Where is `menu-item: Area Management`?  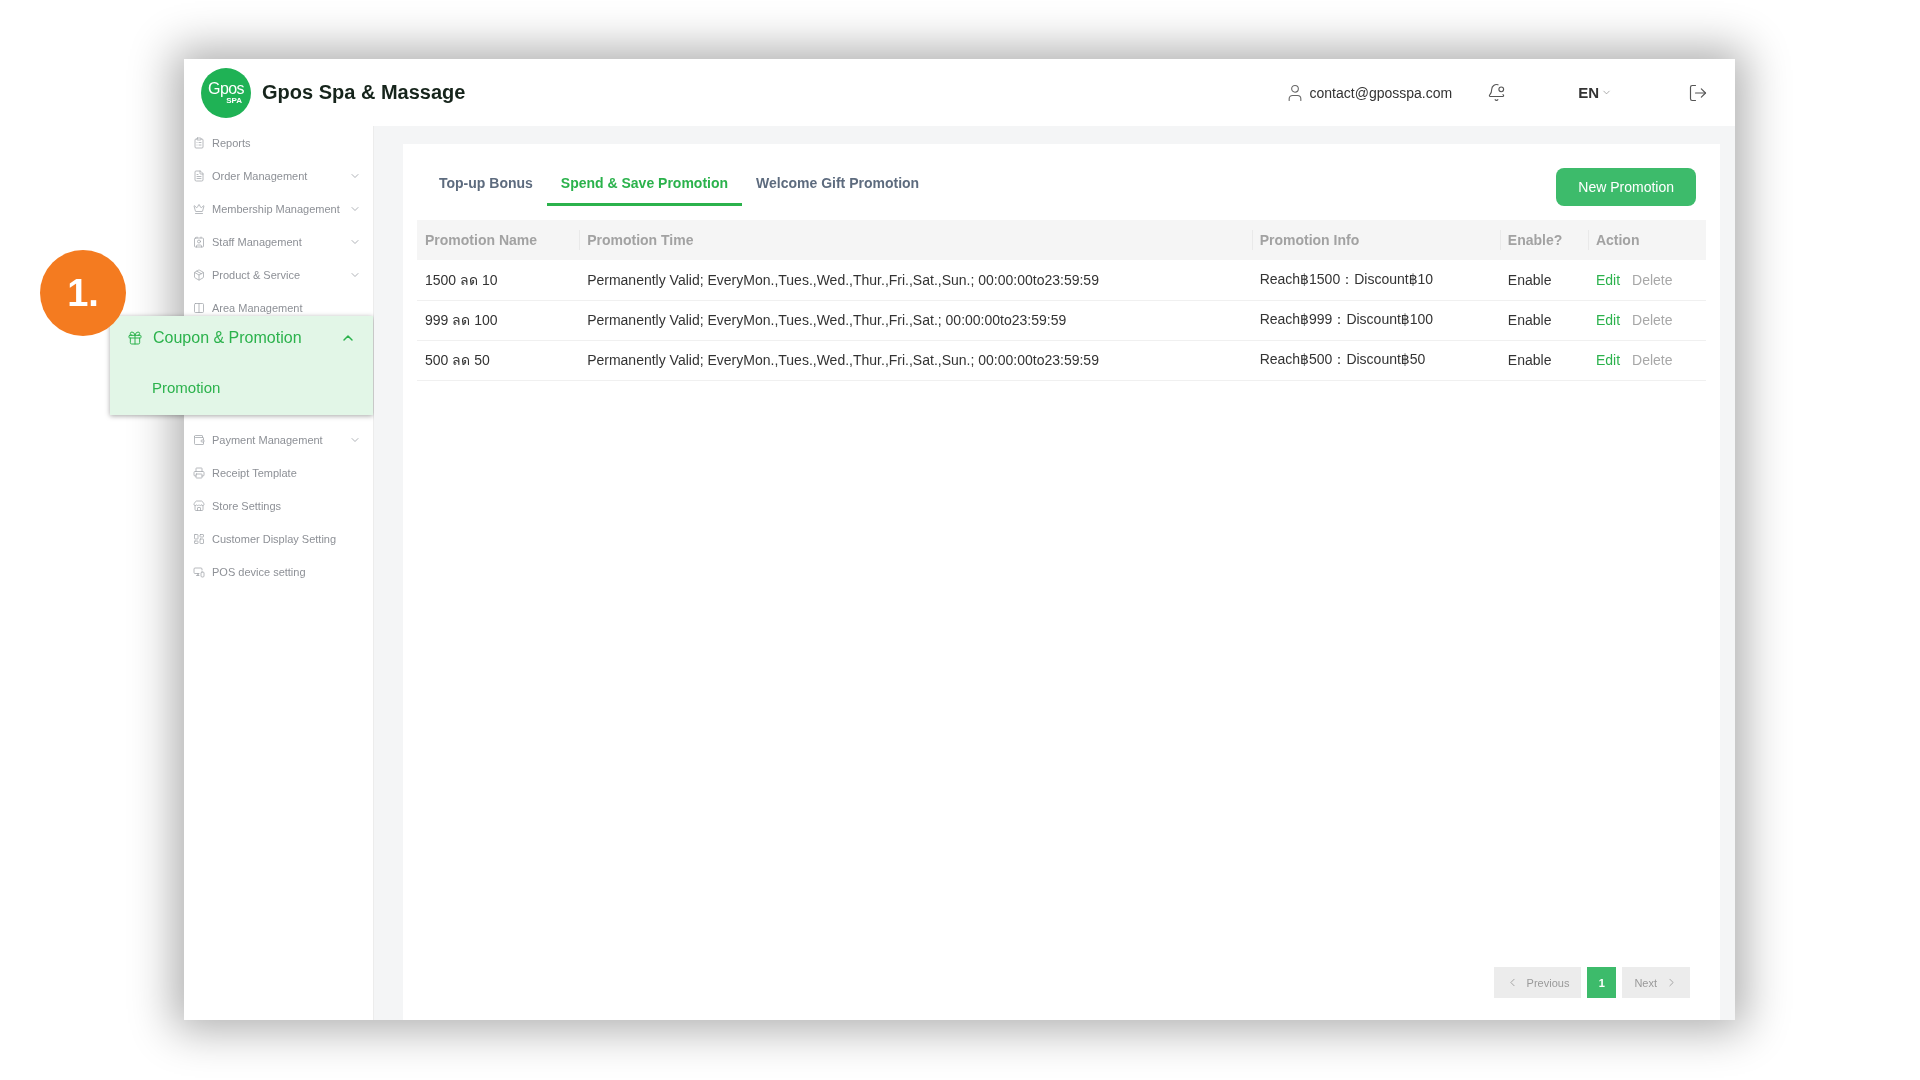
menu-item: Area Management is located at coordinates (278, 307).